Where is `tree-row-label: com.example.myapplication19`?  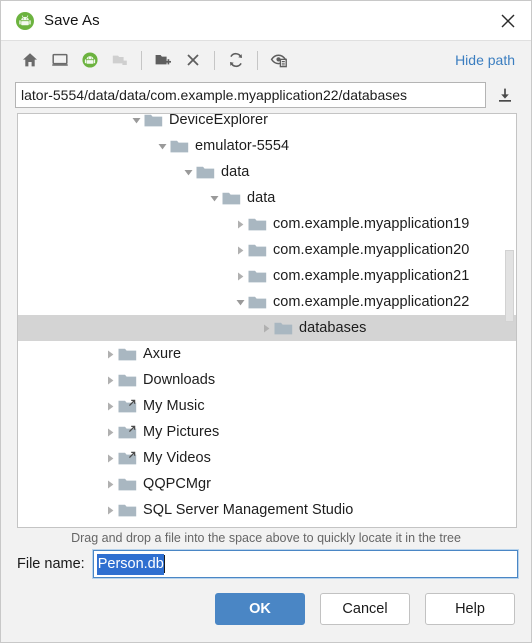 tree-row-label: com.example.myapplication19 is located at coordinates (371, 224).